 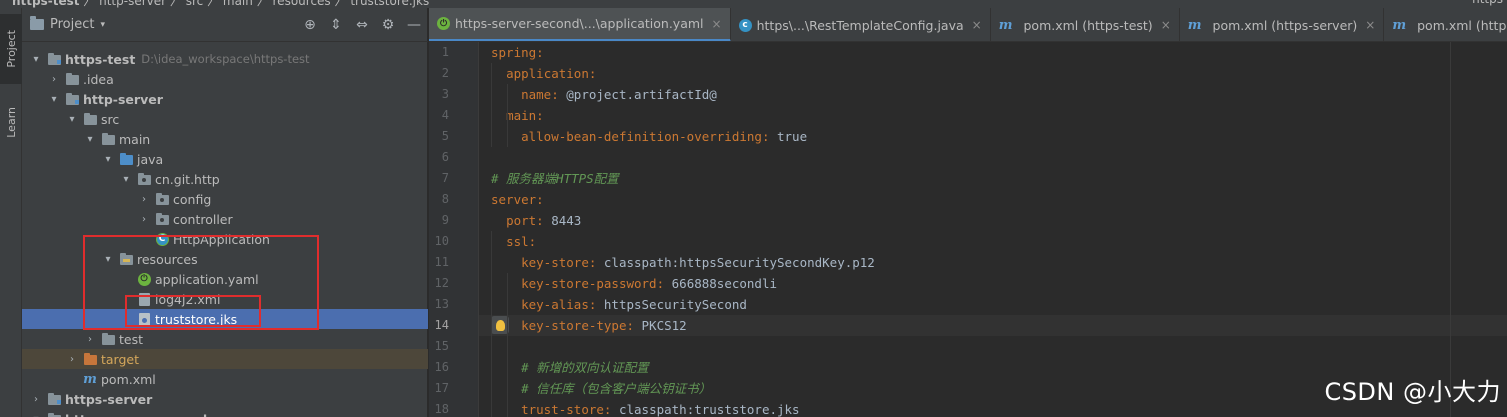 What do you see at coordinates (90, 359) in the screenshot?
I see `excluded-folder-icon` at bounding box center [90, 359].